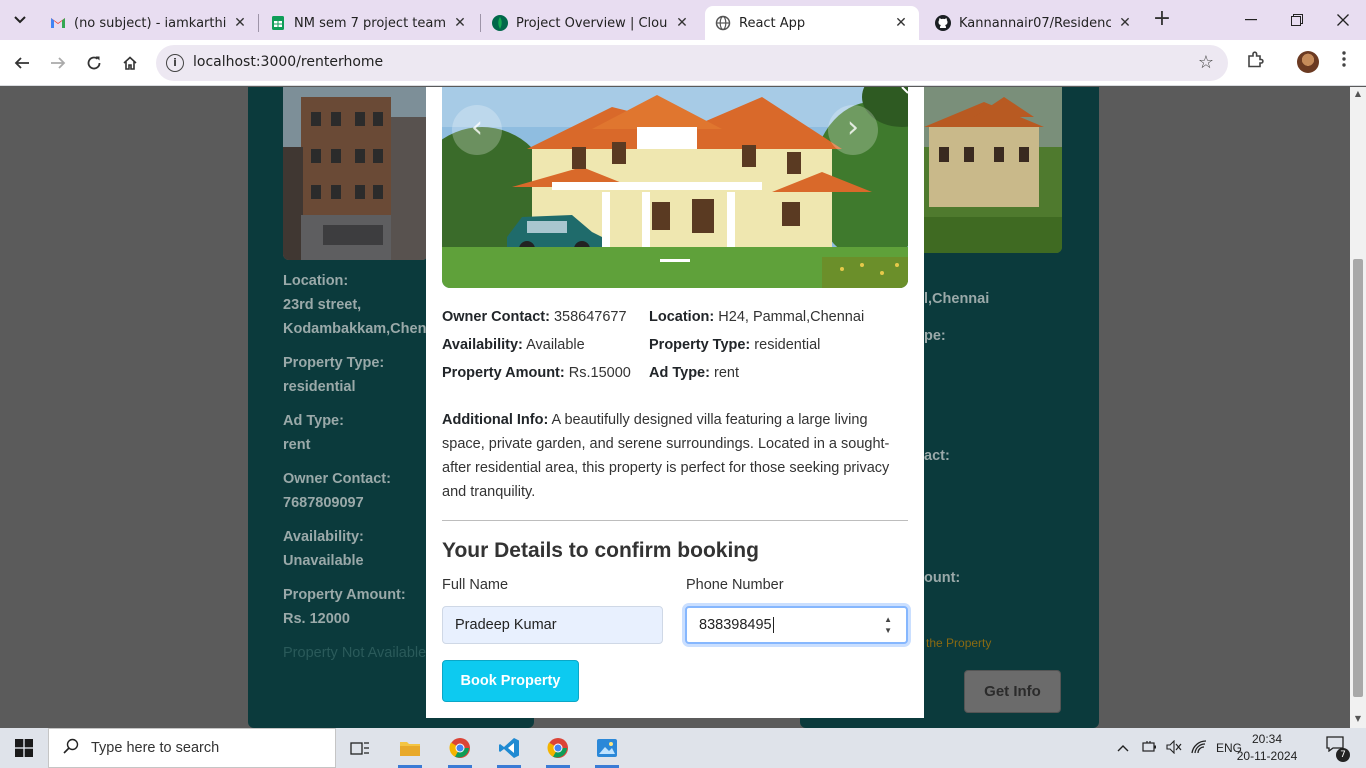 The image size is (1366, 768). I want to click on tab-title: NM sem 7 project team form, so click(370, 23).